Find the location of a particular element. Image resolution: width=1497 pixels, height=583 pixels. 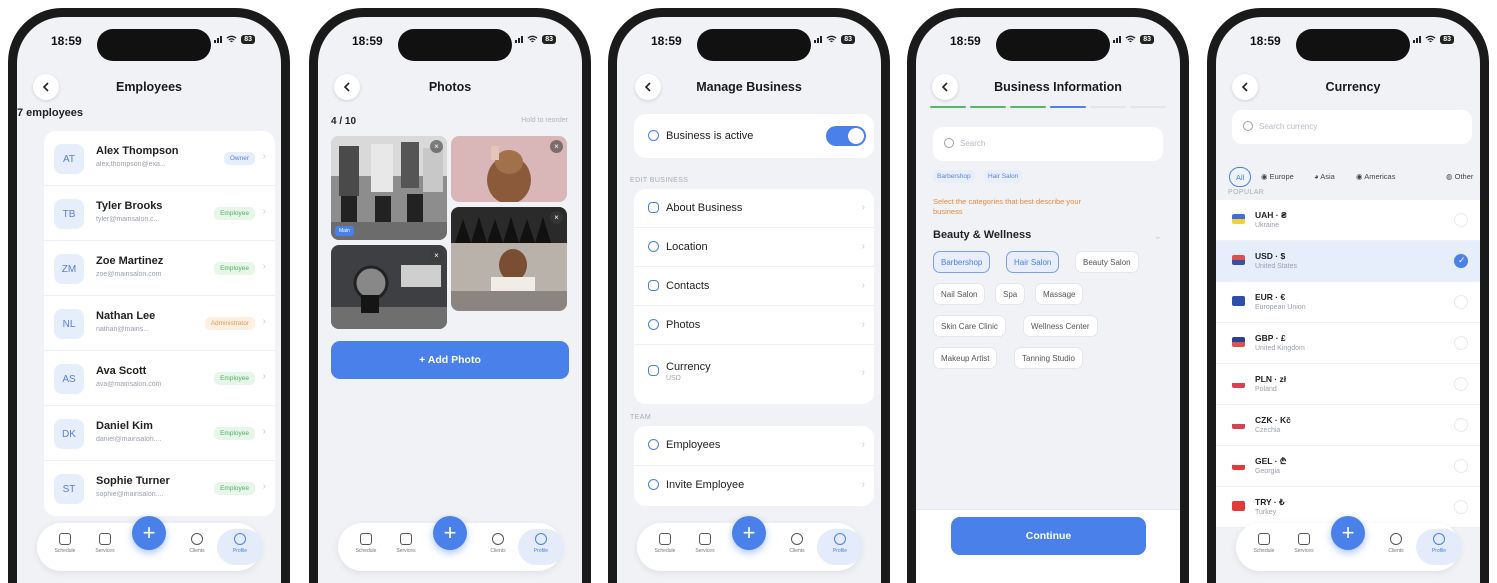

calendar-icon is located at coordinates (665, 539).